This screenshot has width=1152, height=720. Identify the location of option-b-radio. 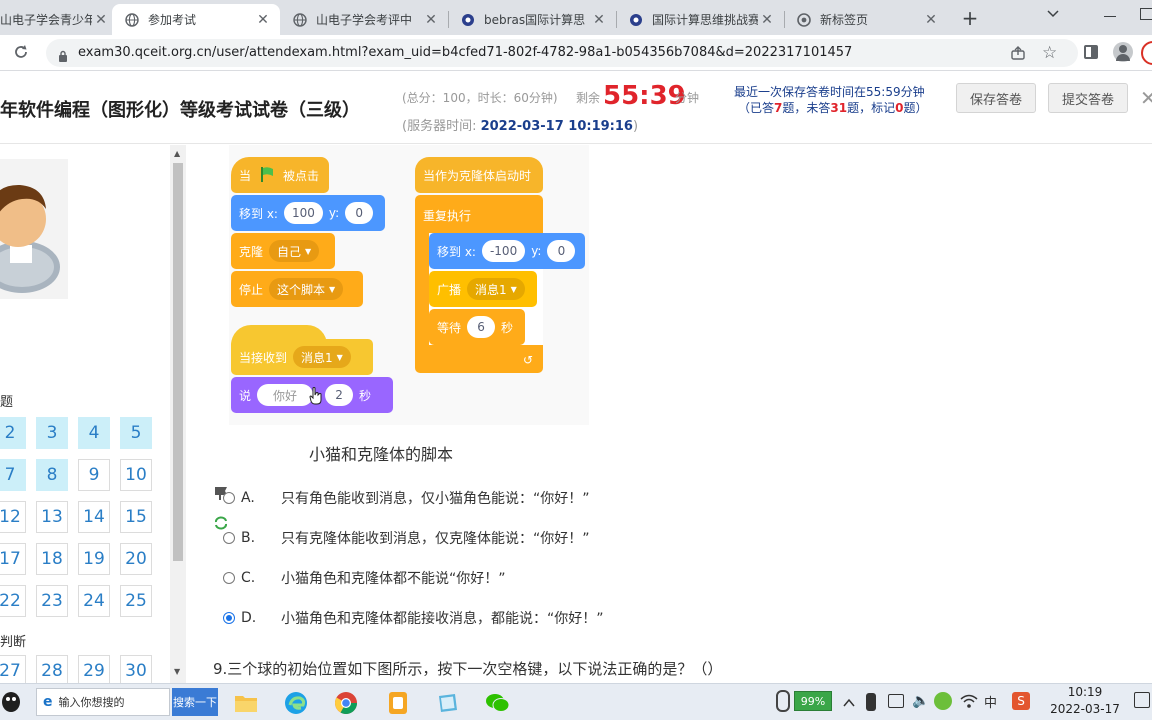
(229, 538).